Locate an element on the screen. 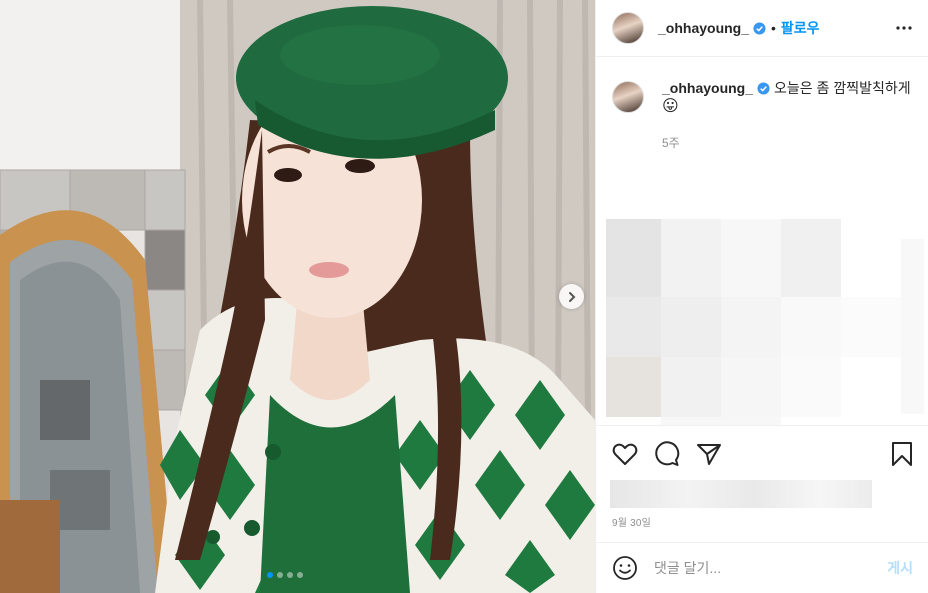 The width and height of the screenshot is (928, 593). blurred-comments is located at coordinates (765, 322).